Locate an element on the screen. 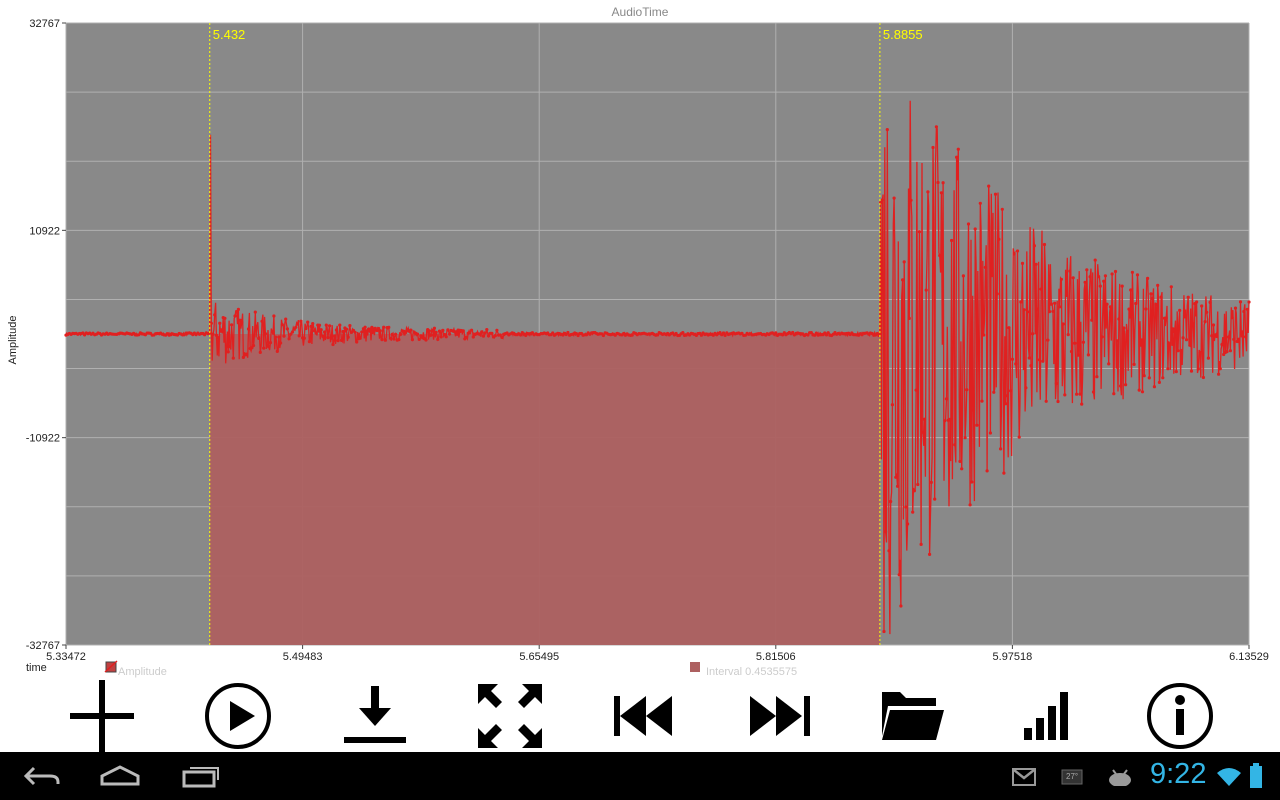  x-tick-label: 5.33472 is located at coordinates (66, 657).